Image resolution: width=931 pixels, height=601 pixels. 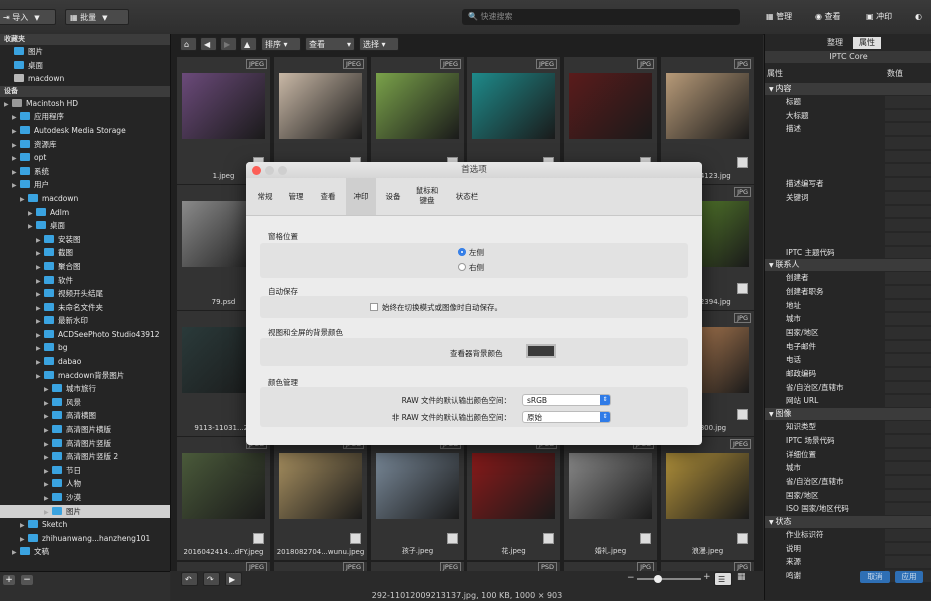 What do you see at coordinates (610, 498) in the screenshot?
I see `thumbnail-cell: JPEG婚礼.jpeg` at bounding box center [610, 498].